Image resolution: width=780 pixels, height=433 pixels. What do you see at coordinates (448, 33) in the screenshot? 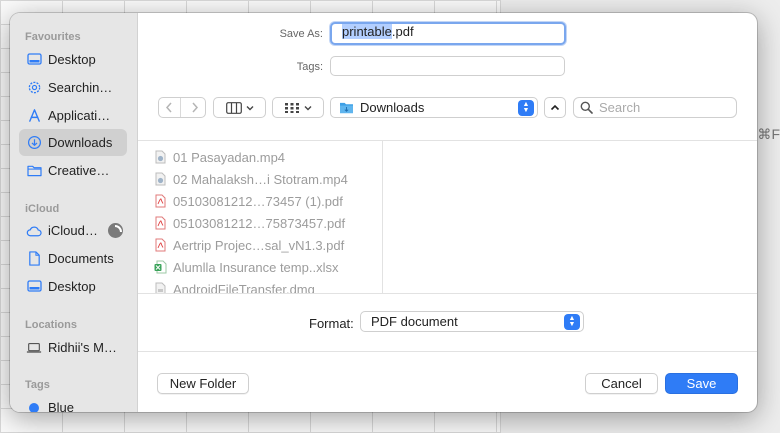
I see `save-as-field: printable.pdf` at bounding box center [448, 33].